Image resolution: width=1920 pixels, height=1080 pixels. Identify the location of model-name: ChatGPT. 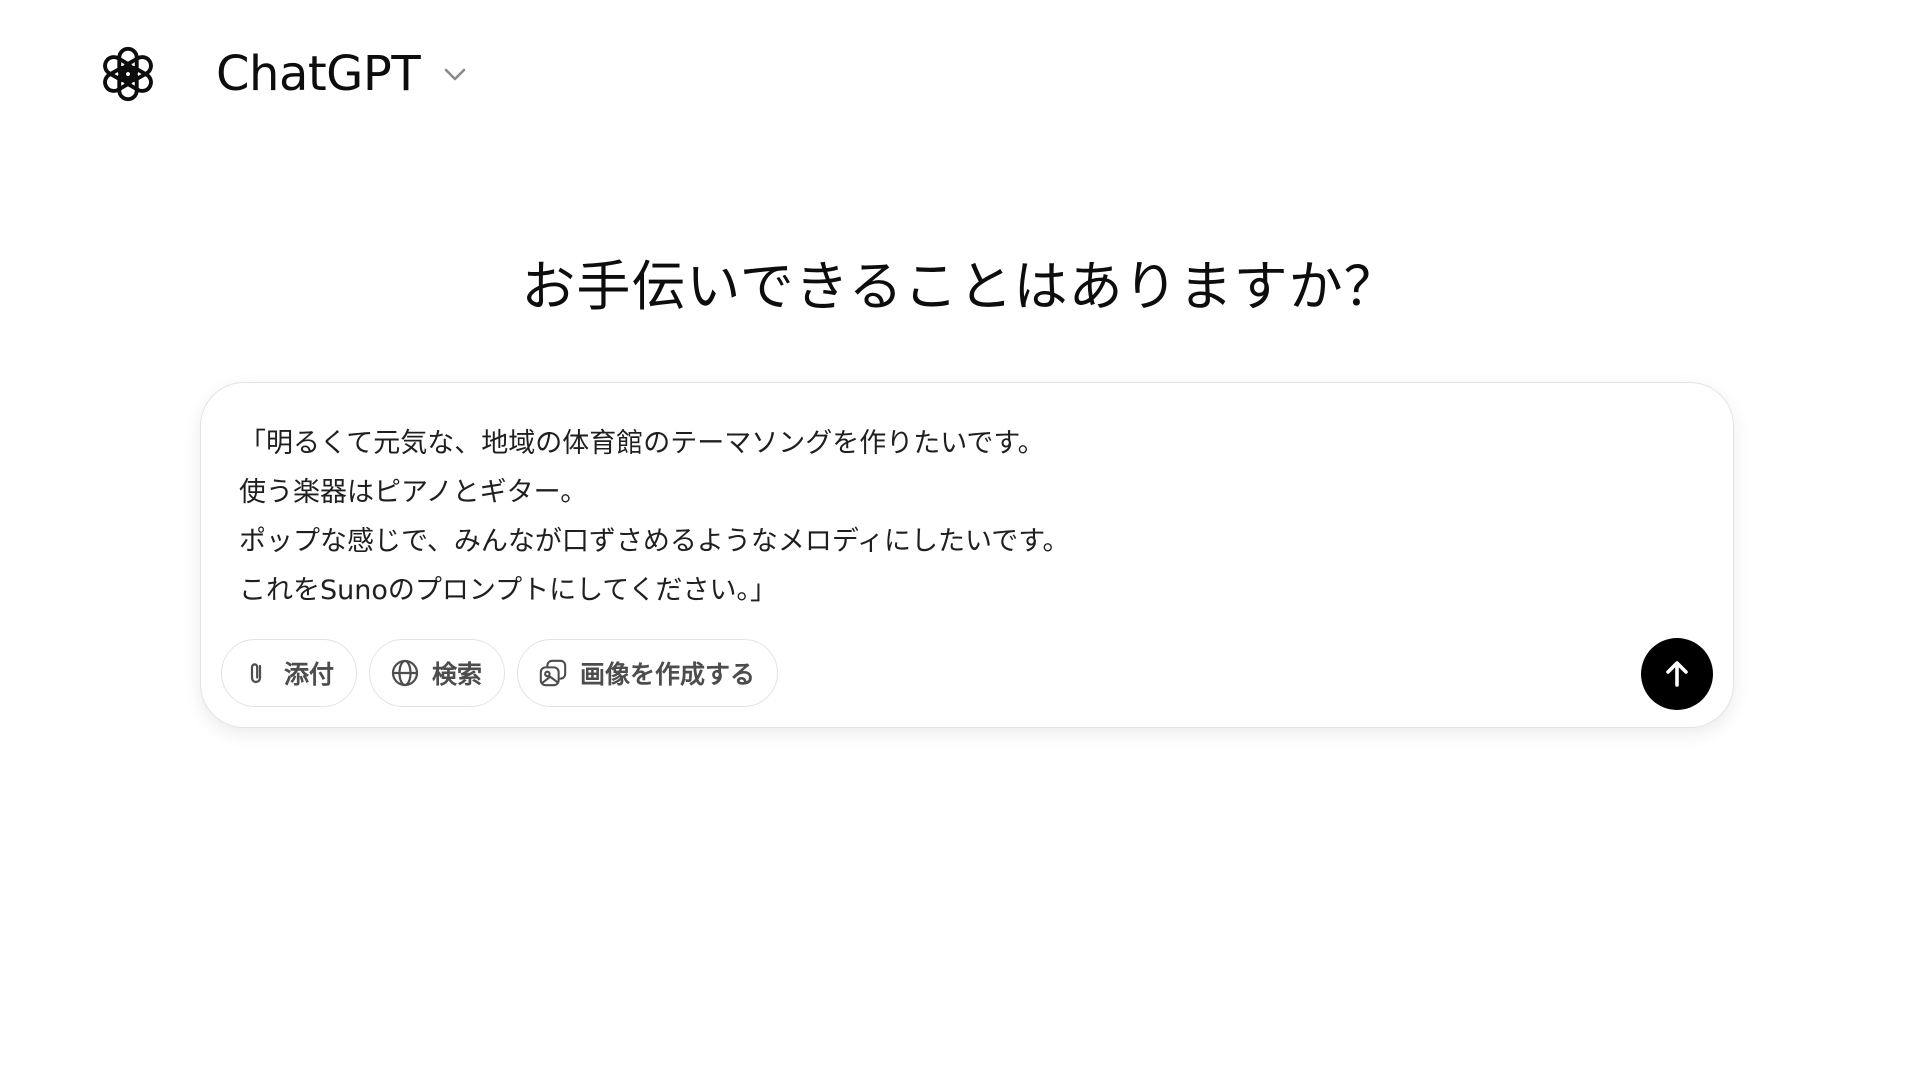
(318, 74).